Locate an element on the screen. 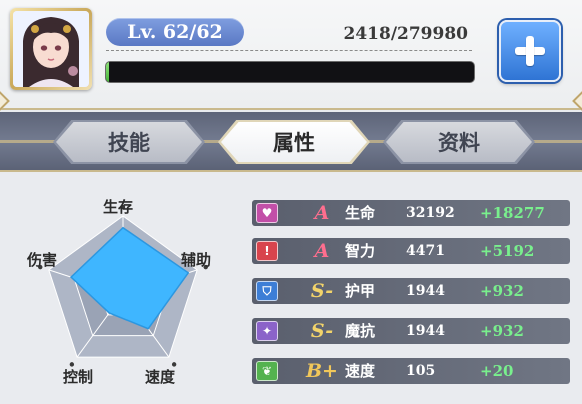 The image size is (582, 404). exp-value: 2418/279980 is located at coordinates (406, 34).